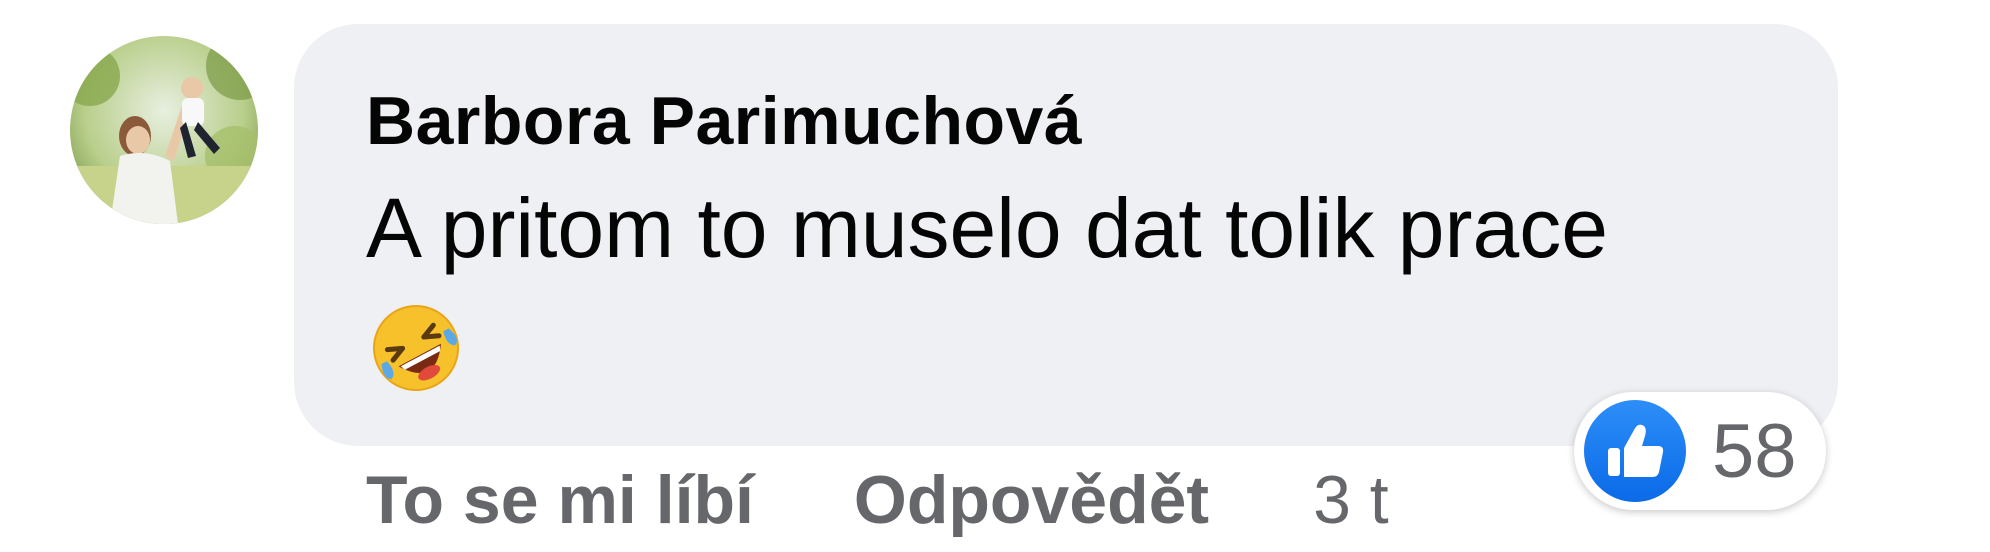 The height and width of the screenshot is (552, 1990). I want to click on comment-author: Barbora Parimuchová, so click(724, 121).